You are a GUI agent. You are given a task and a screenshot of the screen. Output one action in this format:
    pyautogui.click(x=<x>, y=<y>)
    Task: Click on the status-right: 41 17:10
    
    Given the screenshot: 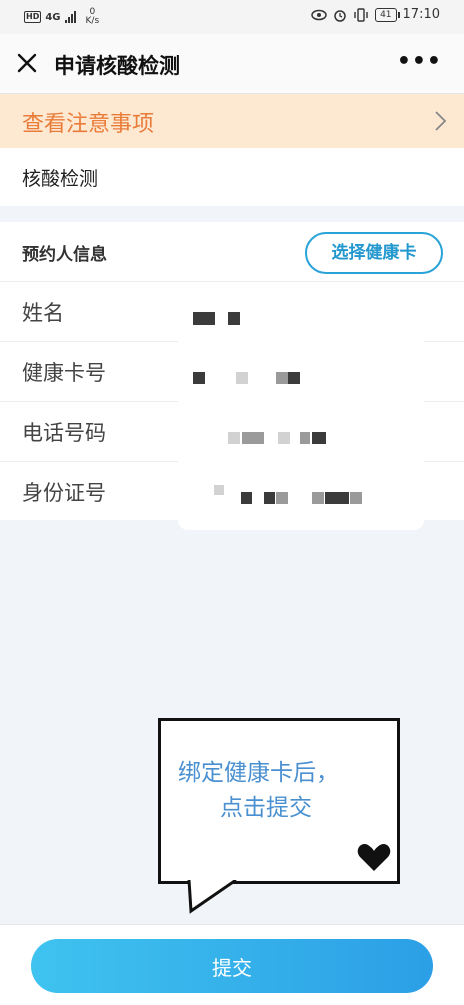 What is the action you would take?
    pyautogui.click(x=375, y=14)
    